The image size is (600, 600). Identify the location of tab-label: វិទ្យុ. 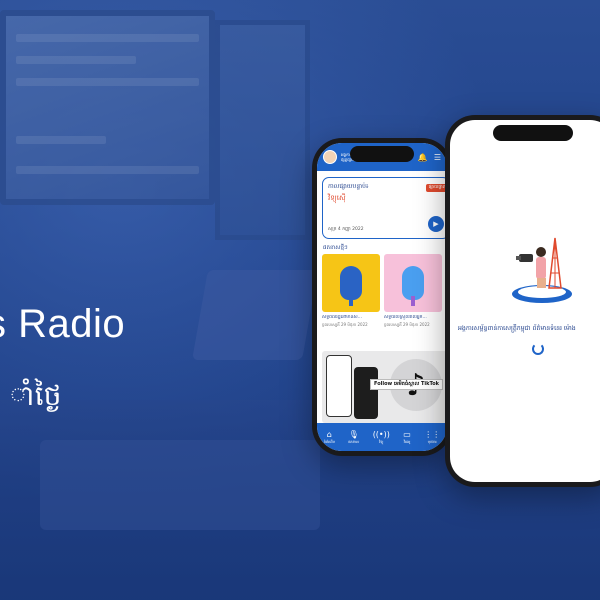
(381, 441).